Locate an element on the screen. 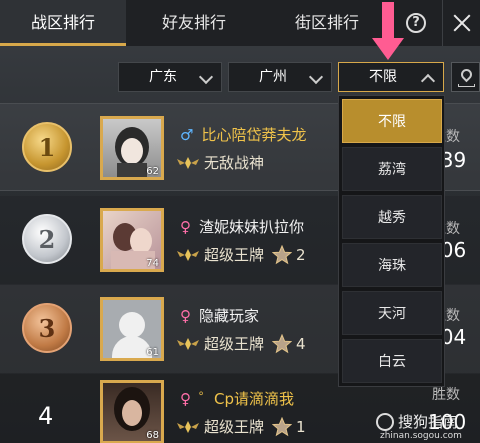 The height and width of the screenshot is (443, 480). dropdown-option-haizhu: 海珠 is located at coordinates (392, 265).